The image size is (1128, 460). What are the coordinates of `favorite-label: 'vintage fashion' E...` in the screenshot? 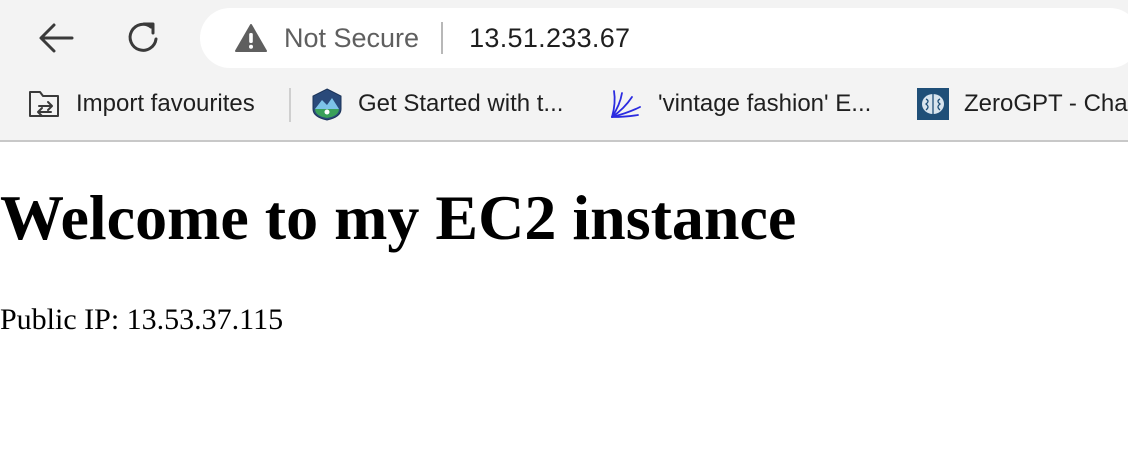 It's located at (765, 103).